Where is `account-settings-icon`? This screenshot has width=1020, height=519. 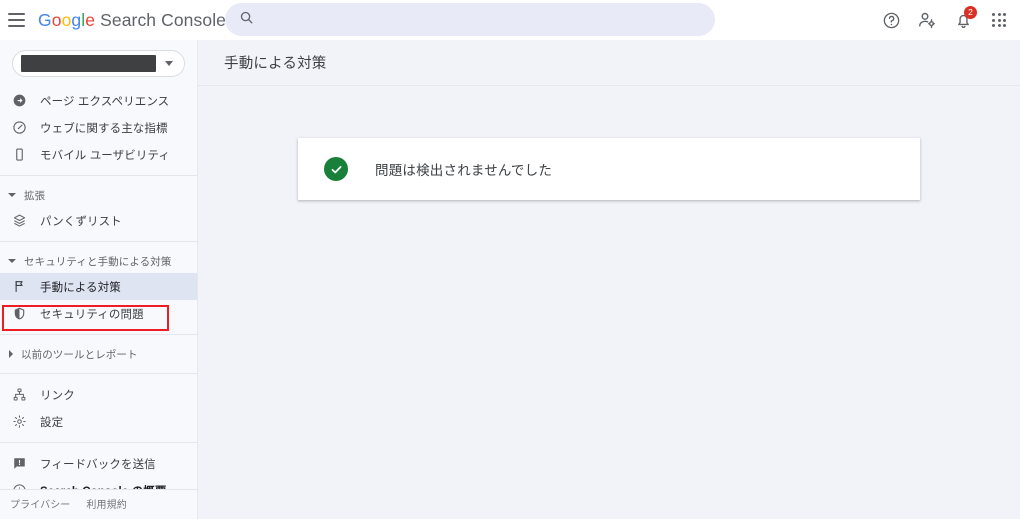 account-settings-icon is located at coordinates (927, 20).